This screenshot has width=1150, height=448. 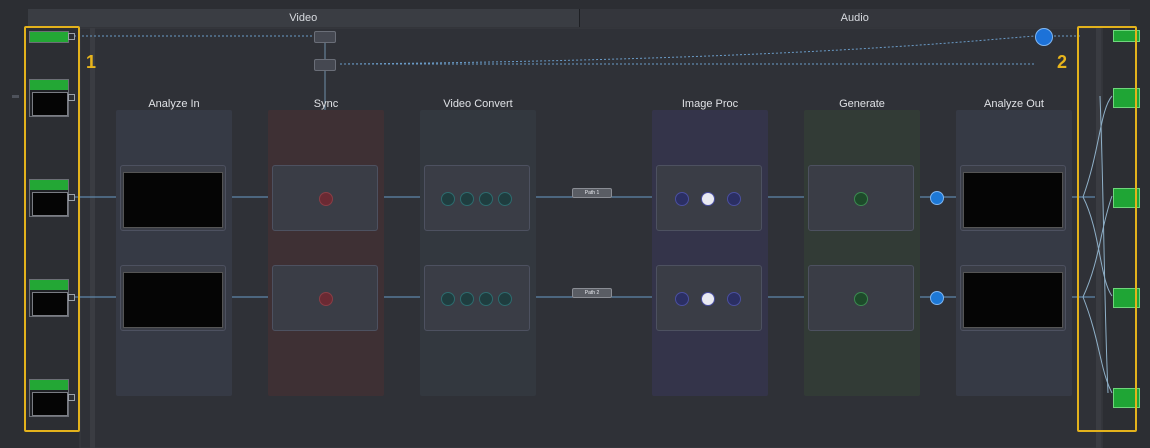 I want to click on collapse-handle, so click(x=15, y=96).